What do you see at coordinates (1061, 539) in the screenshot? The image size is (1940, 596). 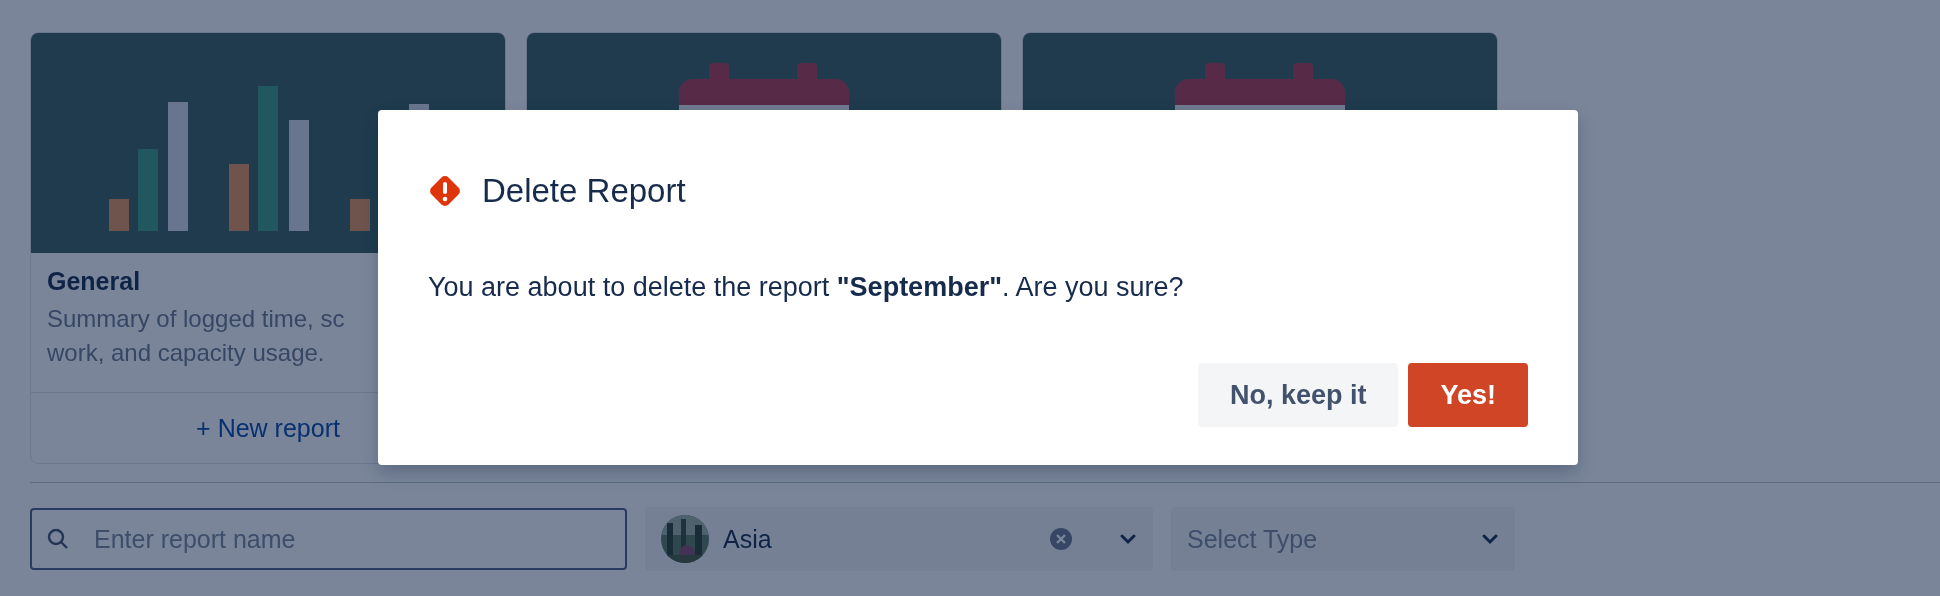 I see `clear-icon` at bounding box center [1061, 539].